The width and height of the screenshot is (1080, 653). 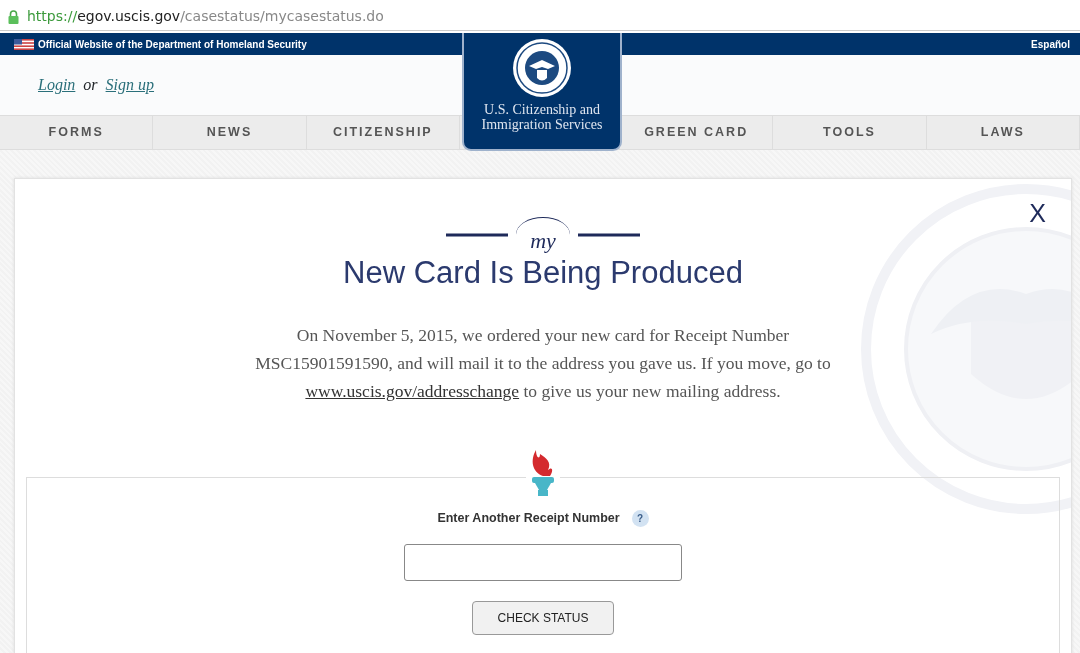 I want to click on sign-up-link: Sign up, so click(x=130, y=85).